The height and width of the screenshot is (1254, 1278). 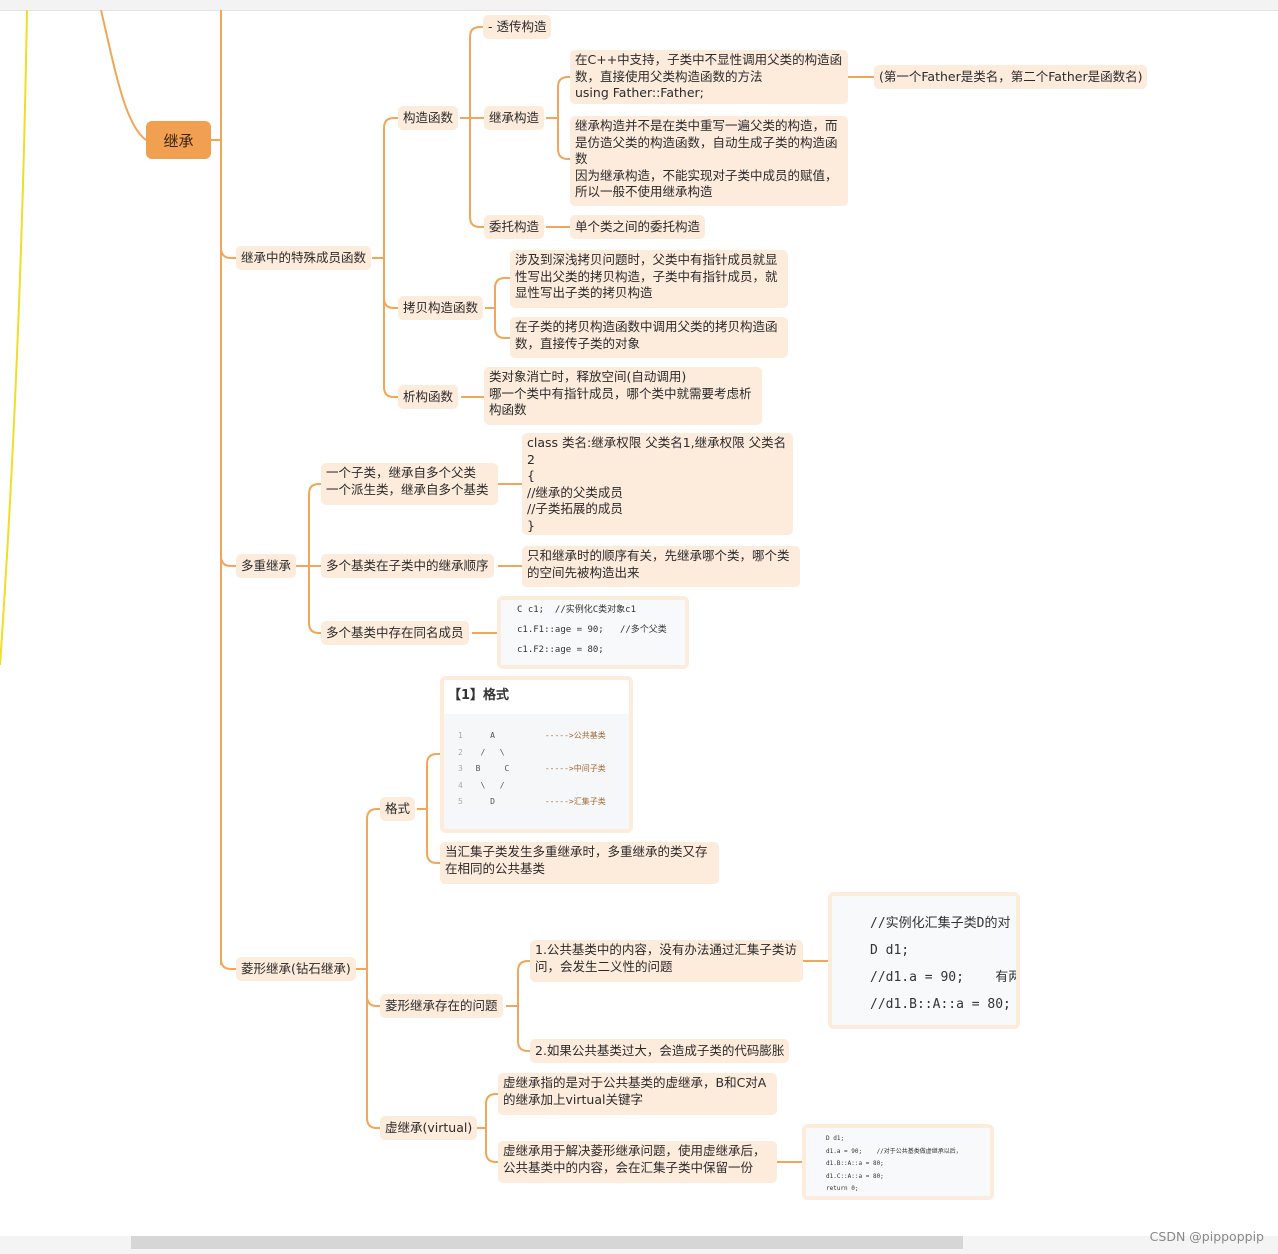 I want to click on note-problem-ambiguity: 1.公共基类中的内容，没有办法通过汇集子类访 问，会发生二义性的问题, so click(x=666, y=961).